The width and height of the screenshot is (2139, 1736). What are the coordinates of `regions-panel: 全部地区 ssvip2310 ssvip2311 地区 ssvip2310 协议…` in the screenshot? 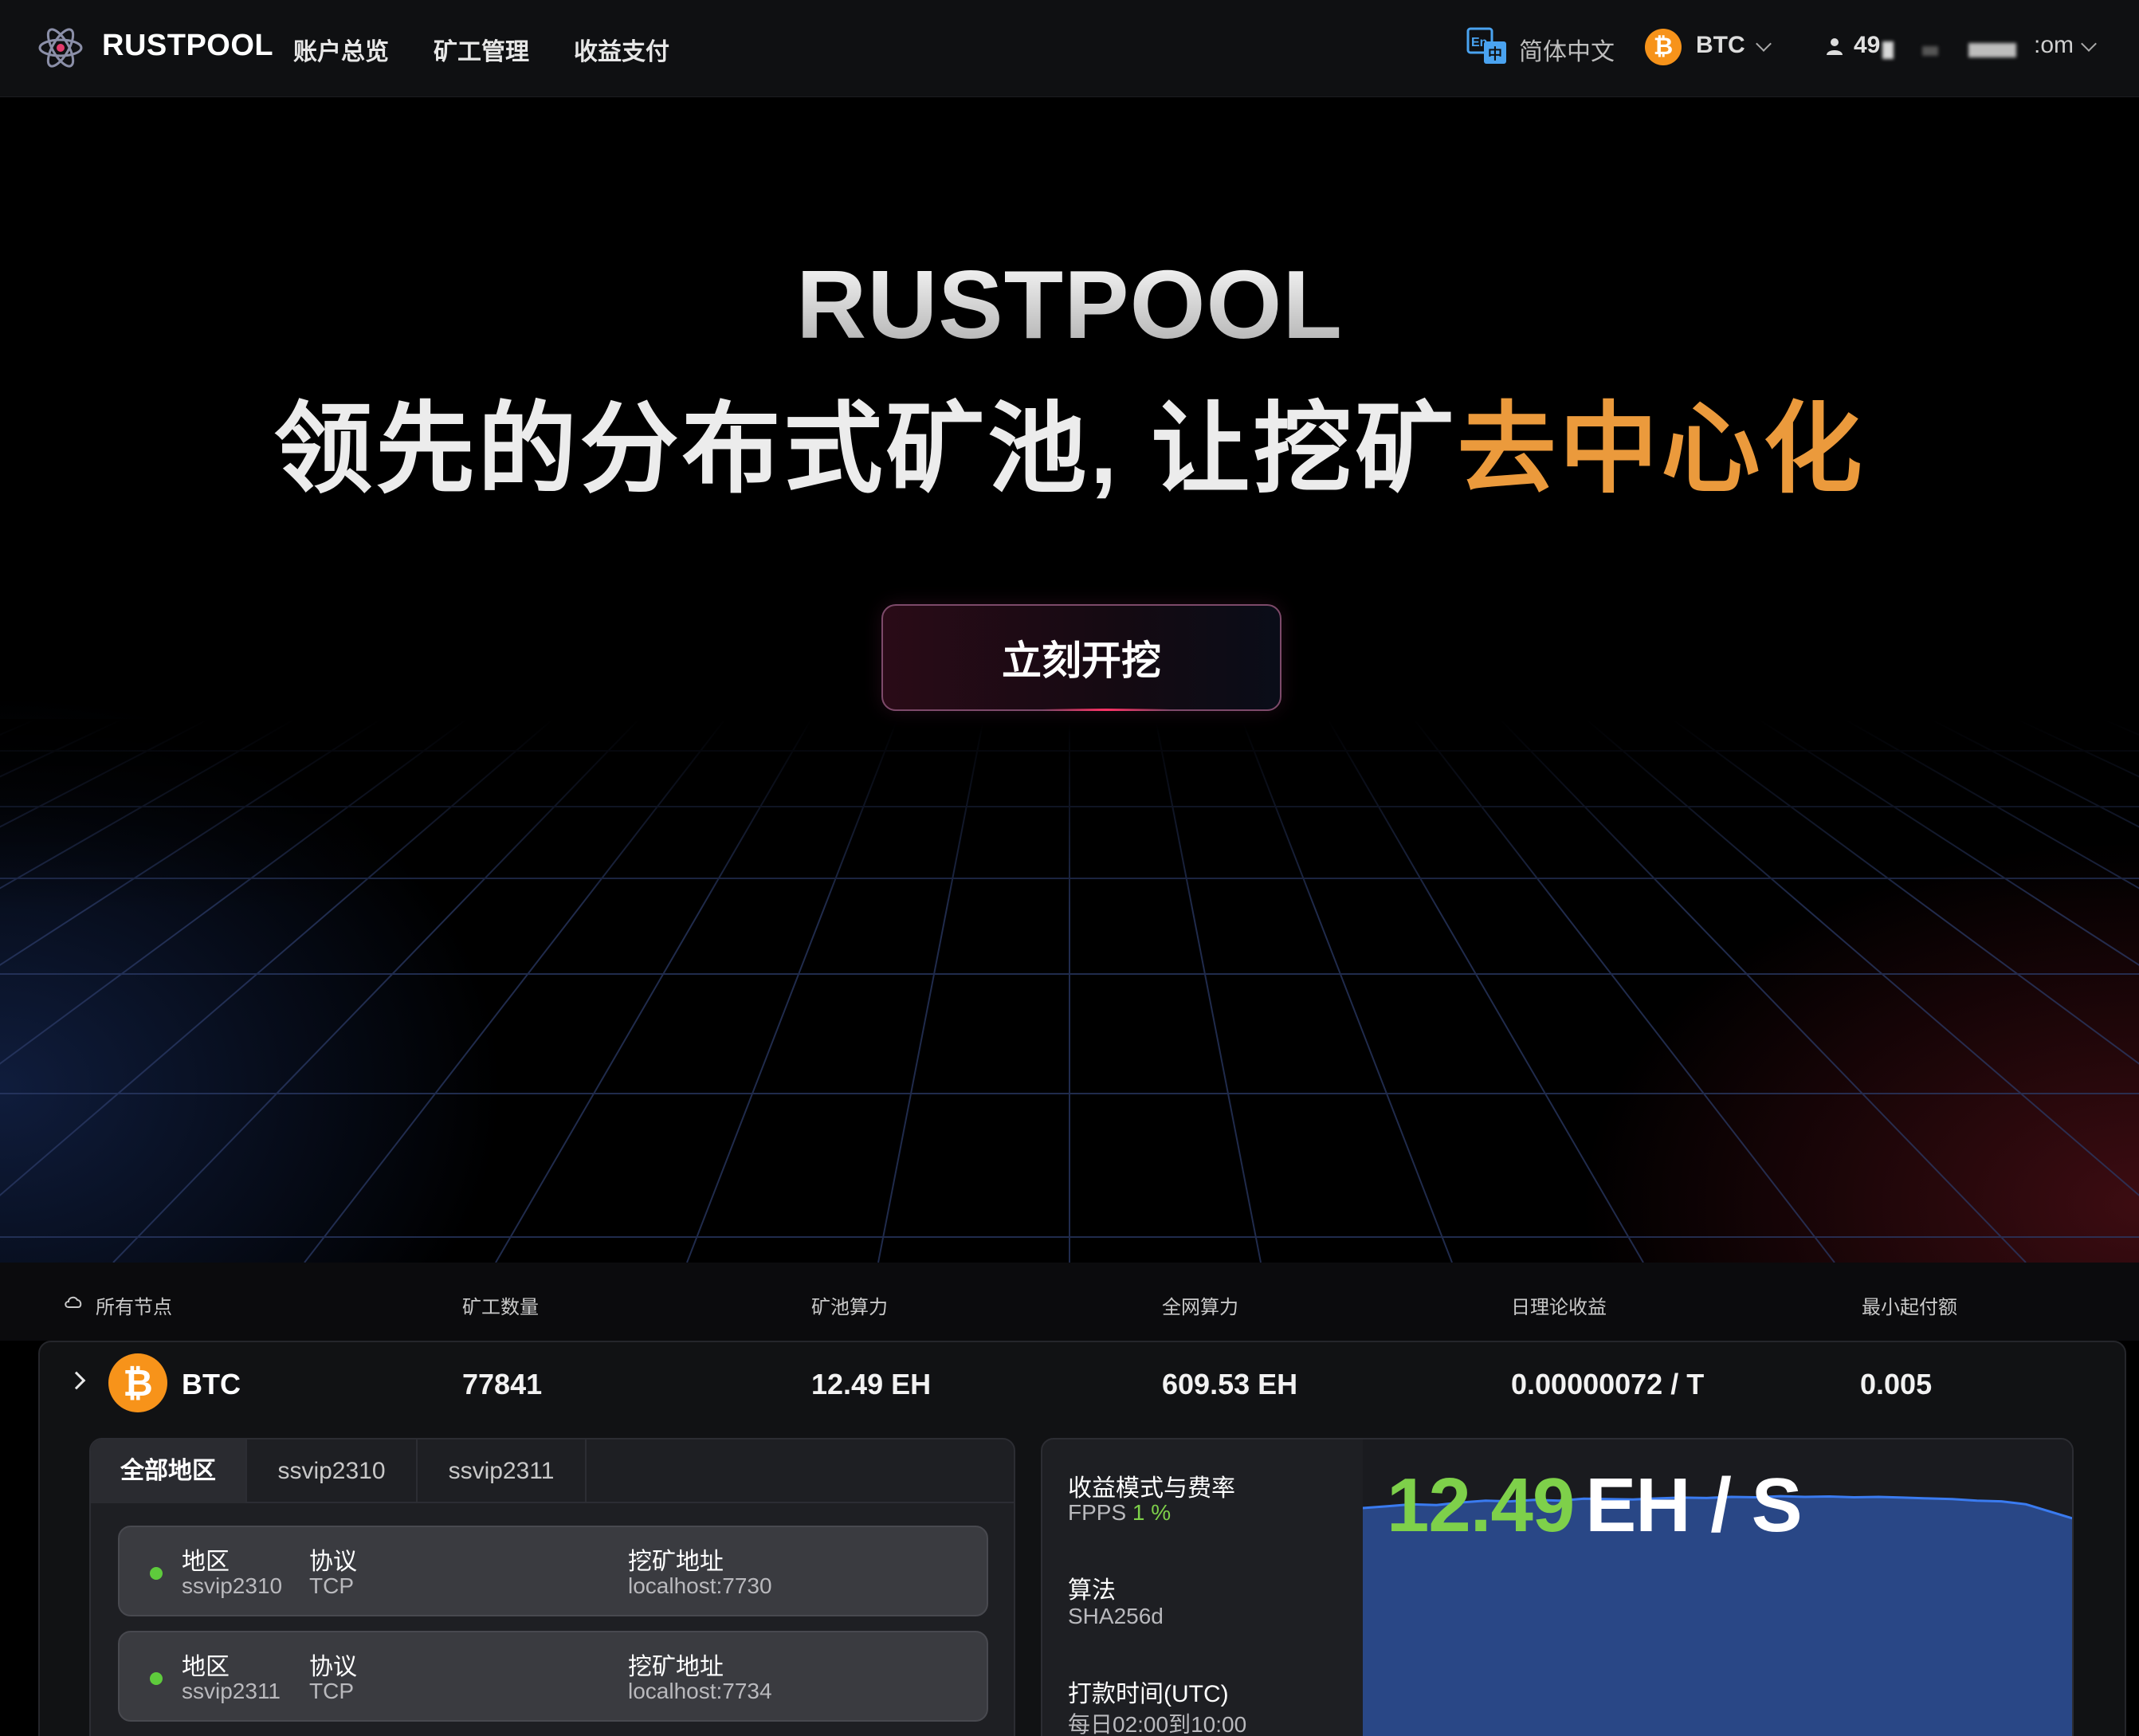 It's located at (552, 1587).